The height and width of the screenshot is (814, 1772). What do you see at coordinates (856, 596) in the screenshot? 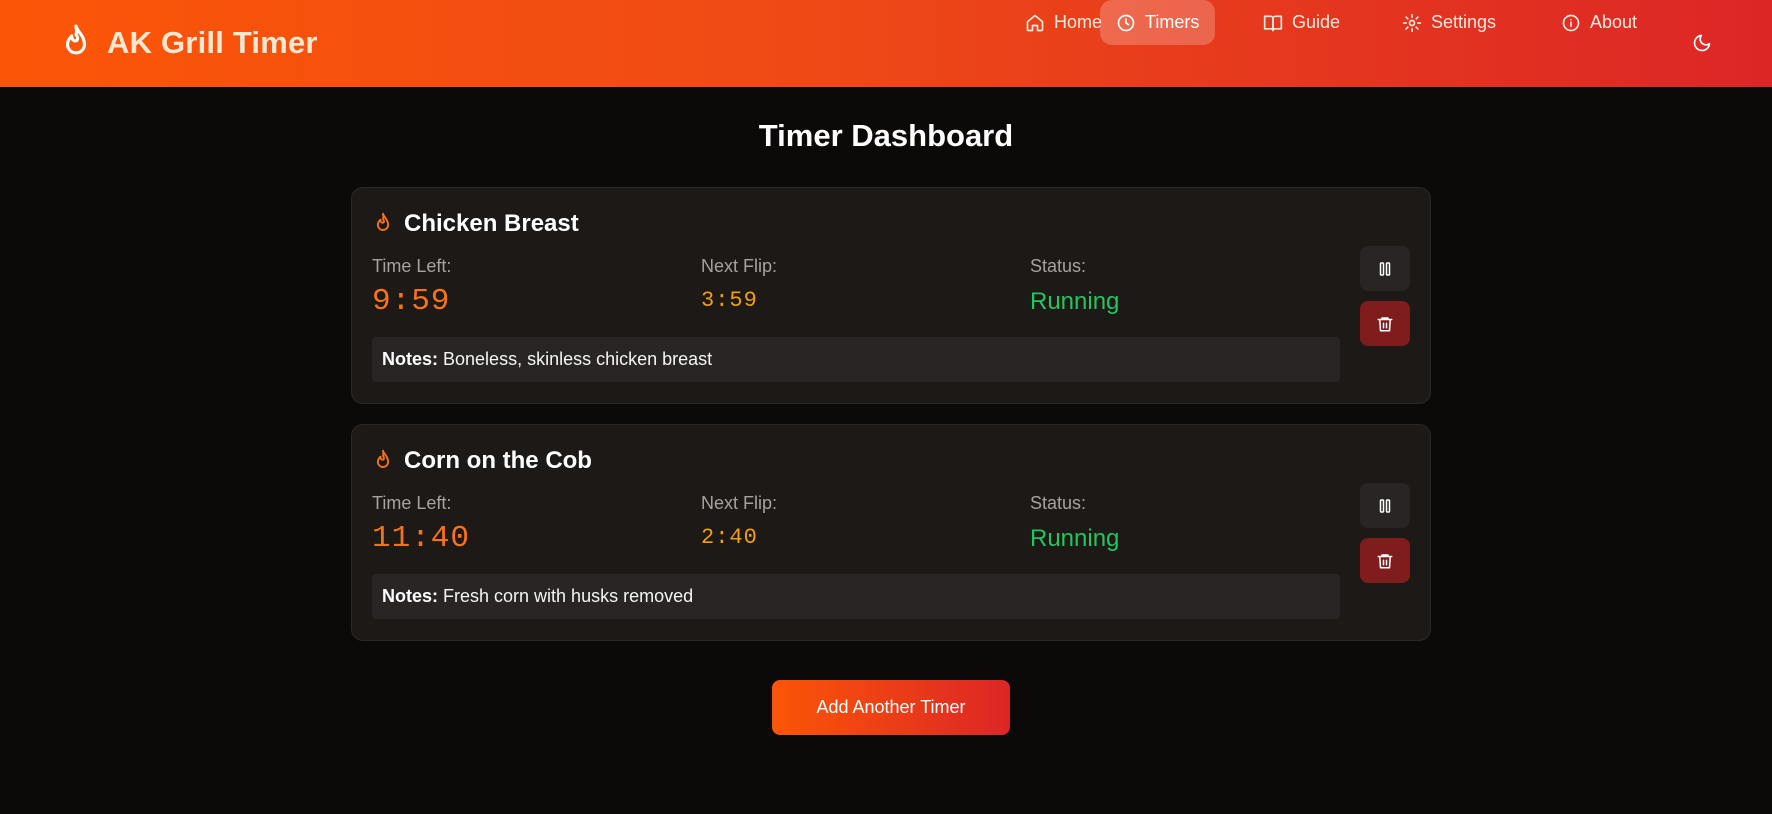
I see `timer-notes: Notes: Fresh corn with husks removed` at bounding box center [856, 596].